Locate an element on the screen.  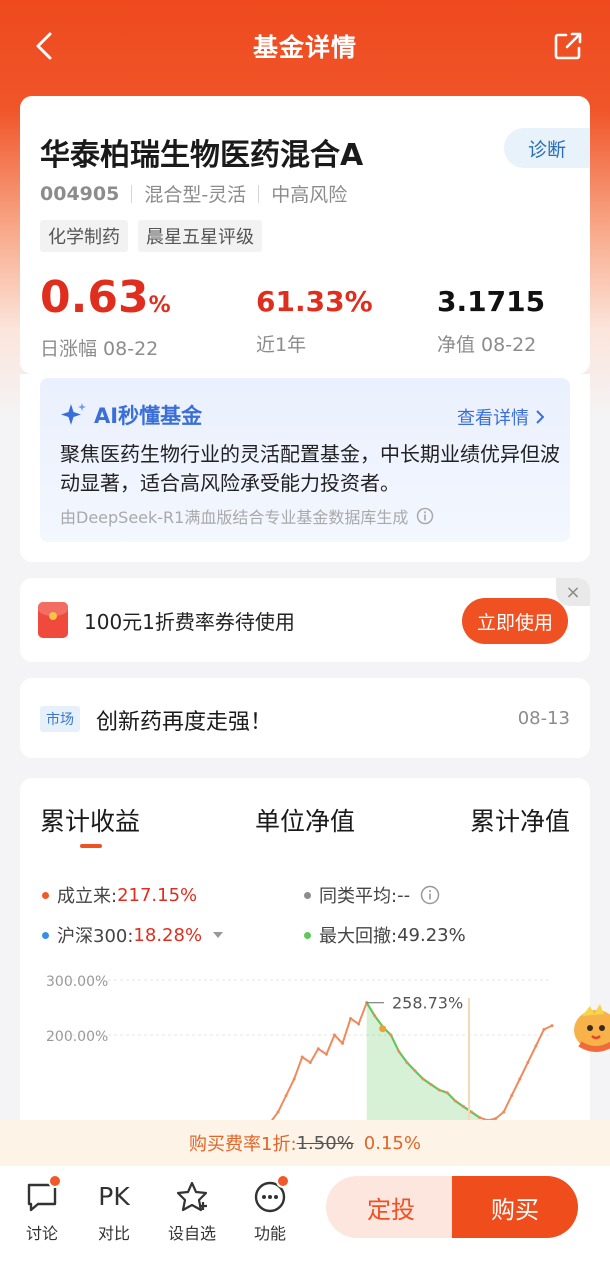
promo-old-rate: 1.50% is located at coordinates (325, 1143).